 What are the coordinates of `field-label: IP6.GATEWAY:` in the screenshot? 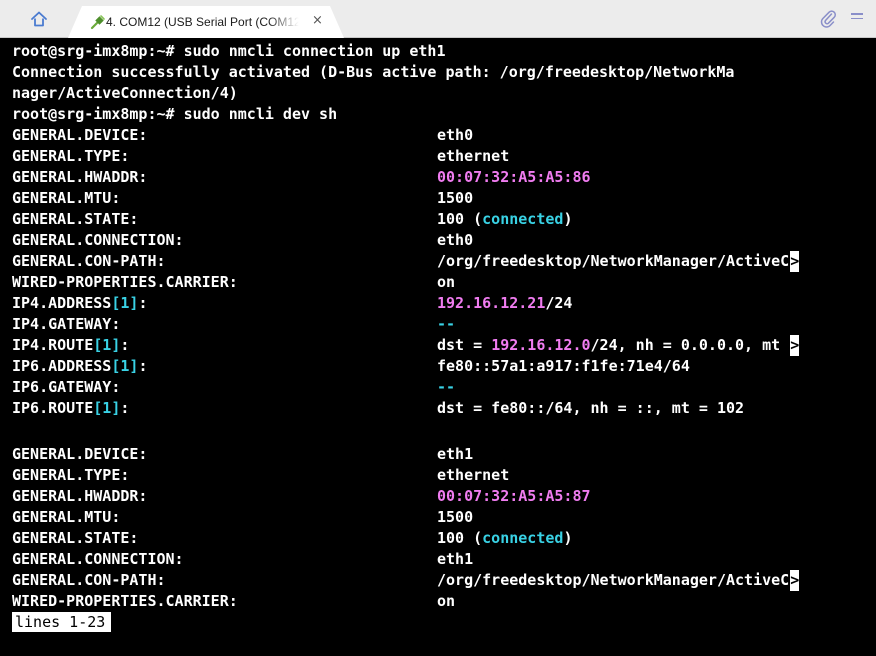 It's located at (66, 387).